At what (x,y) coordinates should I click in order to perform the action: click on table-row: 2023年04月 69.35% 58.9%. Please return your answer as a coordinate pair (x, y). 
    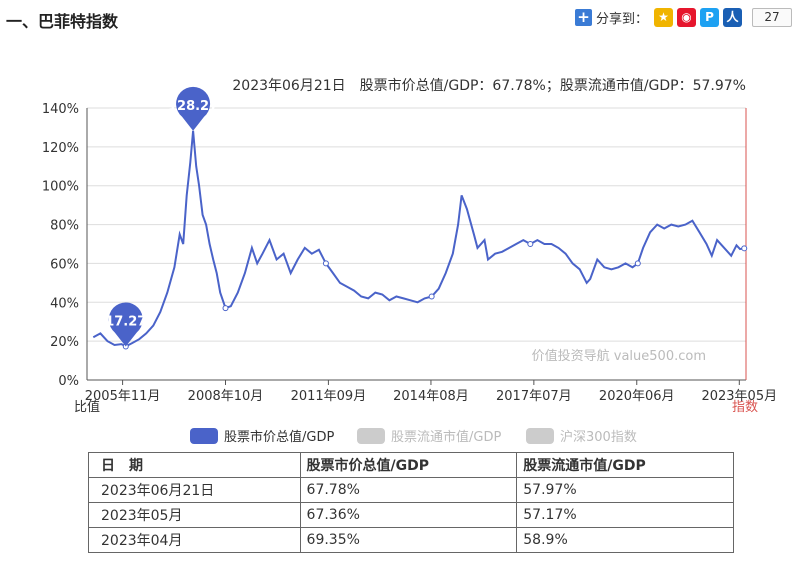
    Looking at the image, I should click on (411, 540).